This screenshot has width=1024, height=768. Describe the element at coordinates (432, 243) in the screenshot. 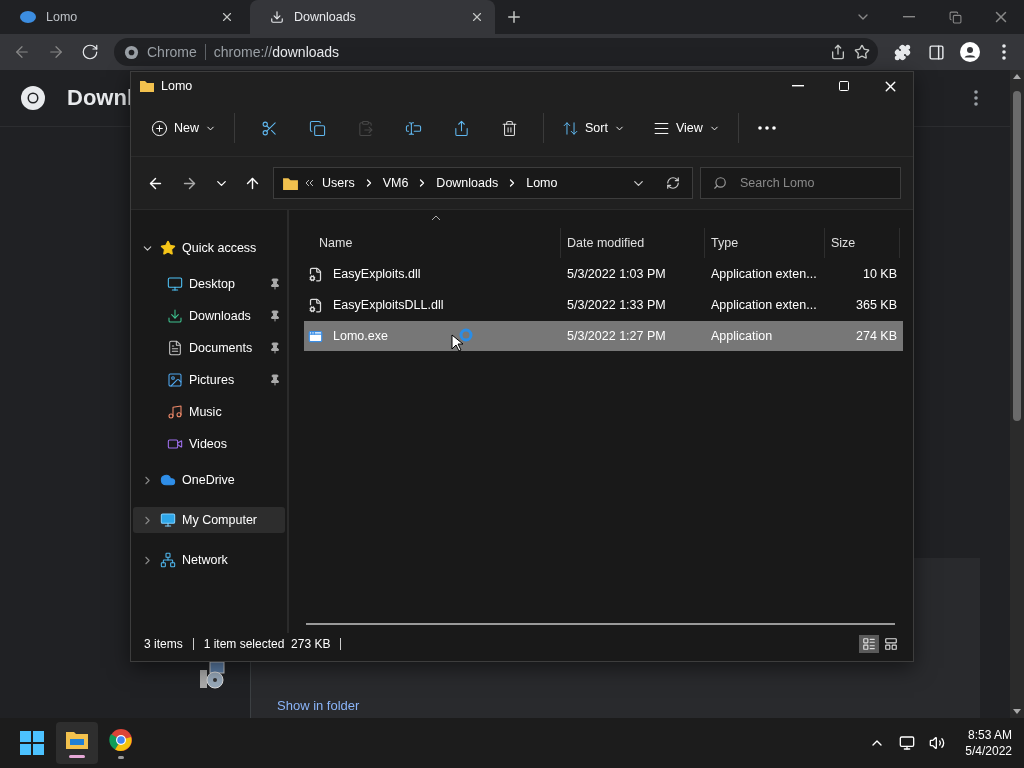

I see `column-header: Name` at that location.